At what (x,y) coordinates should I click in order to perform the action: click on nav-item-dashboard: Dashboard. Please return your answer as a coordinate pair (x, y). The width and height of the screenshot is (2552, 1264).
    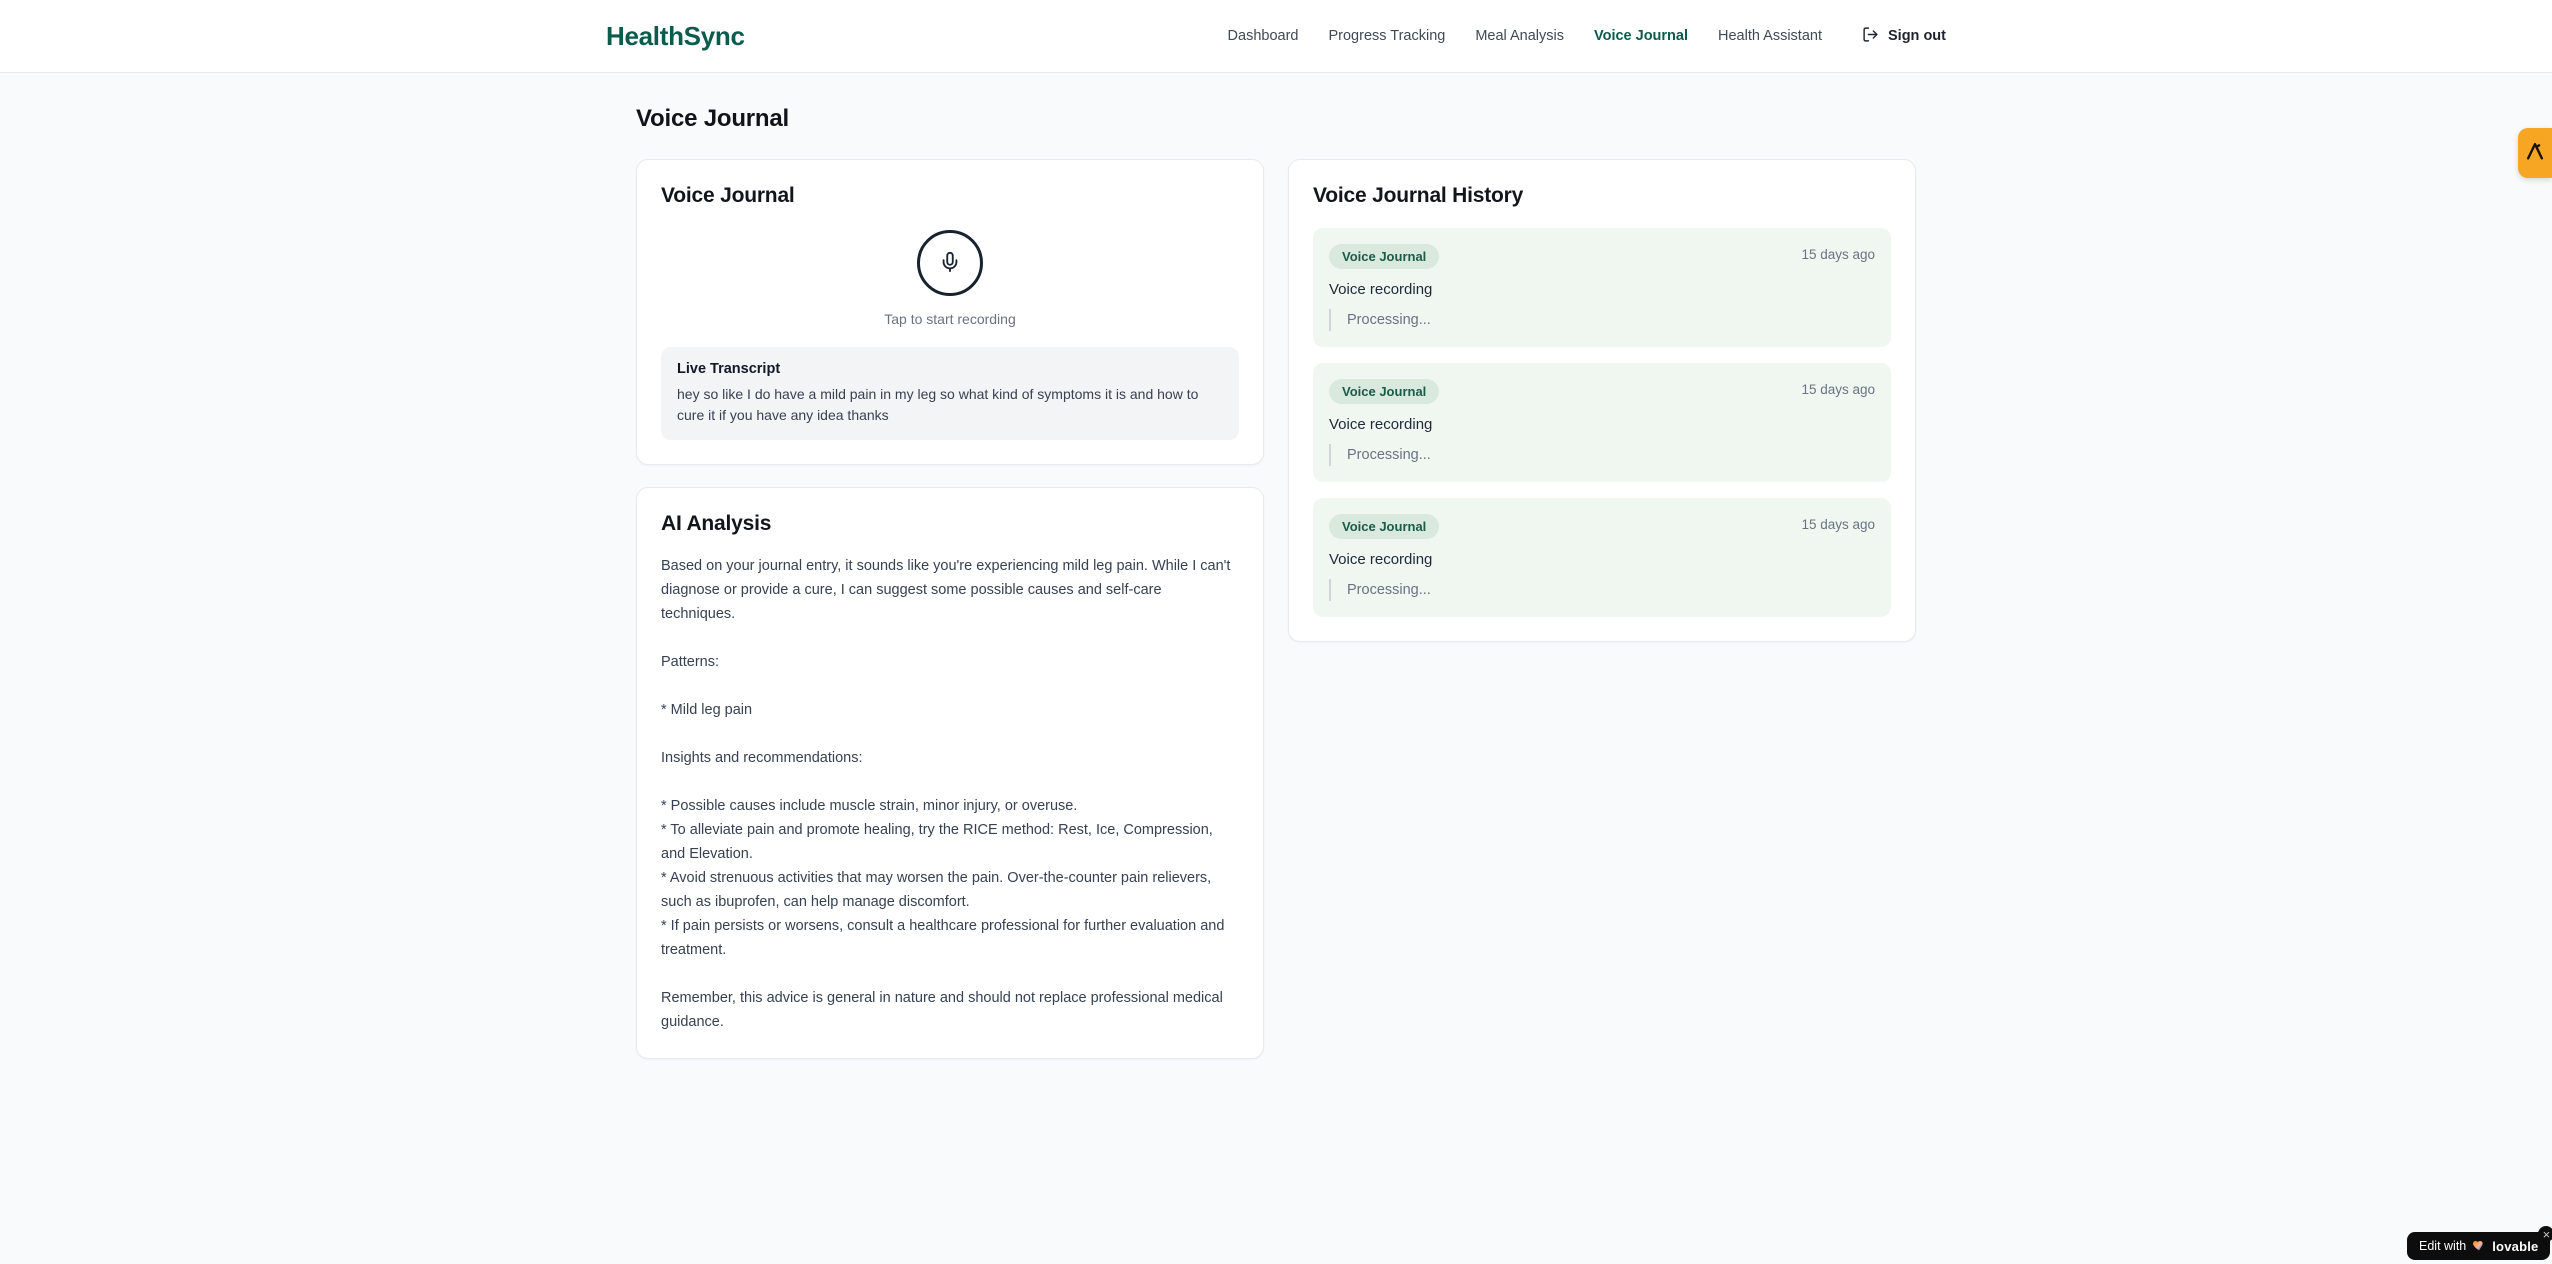
    Looking at the image, I should click on (1263, 36).